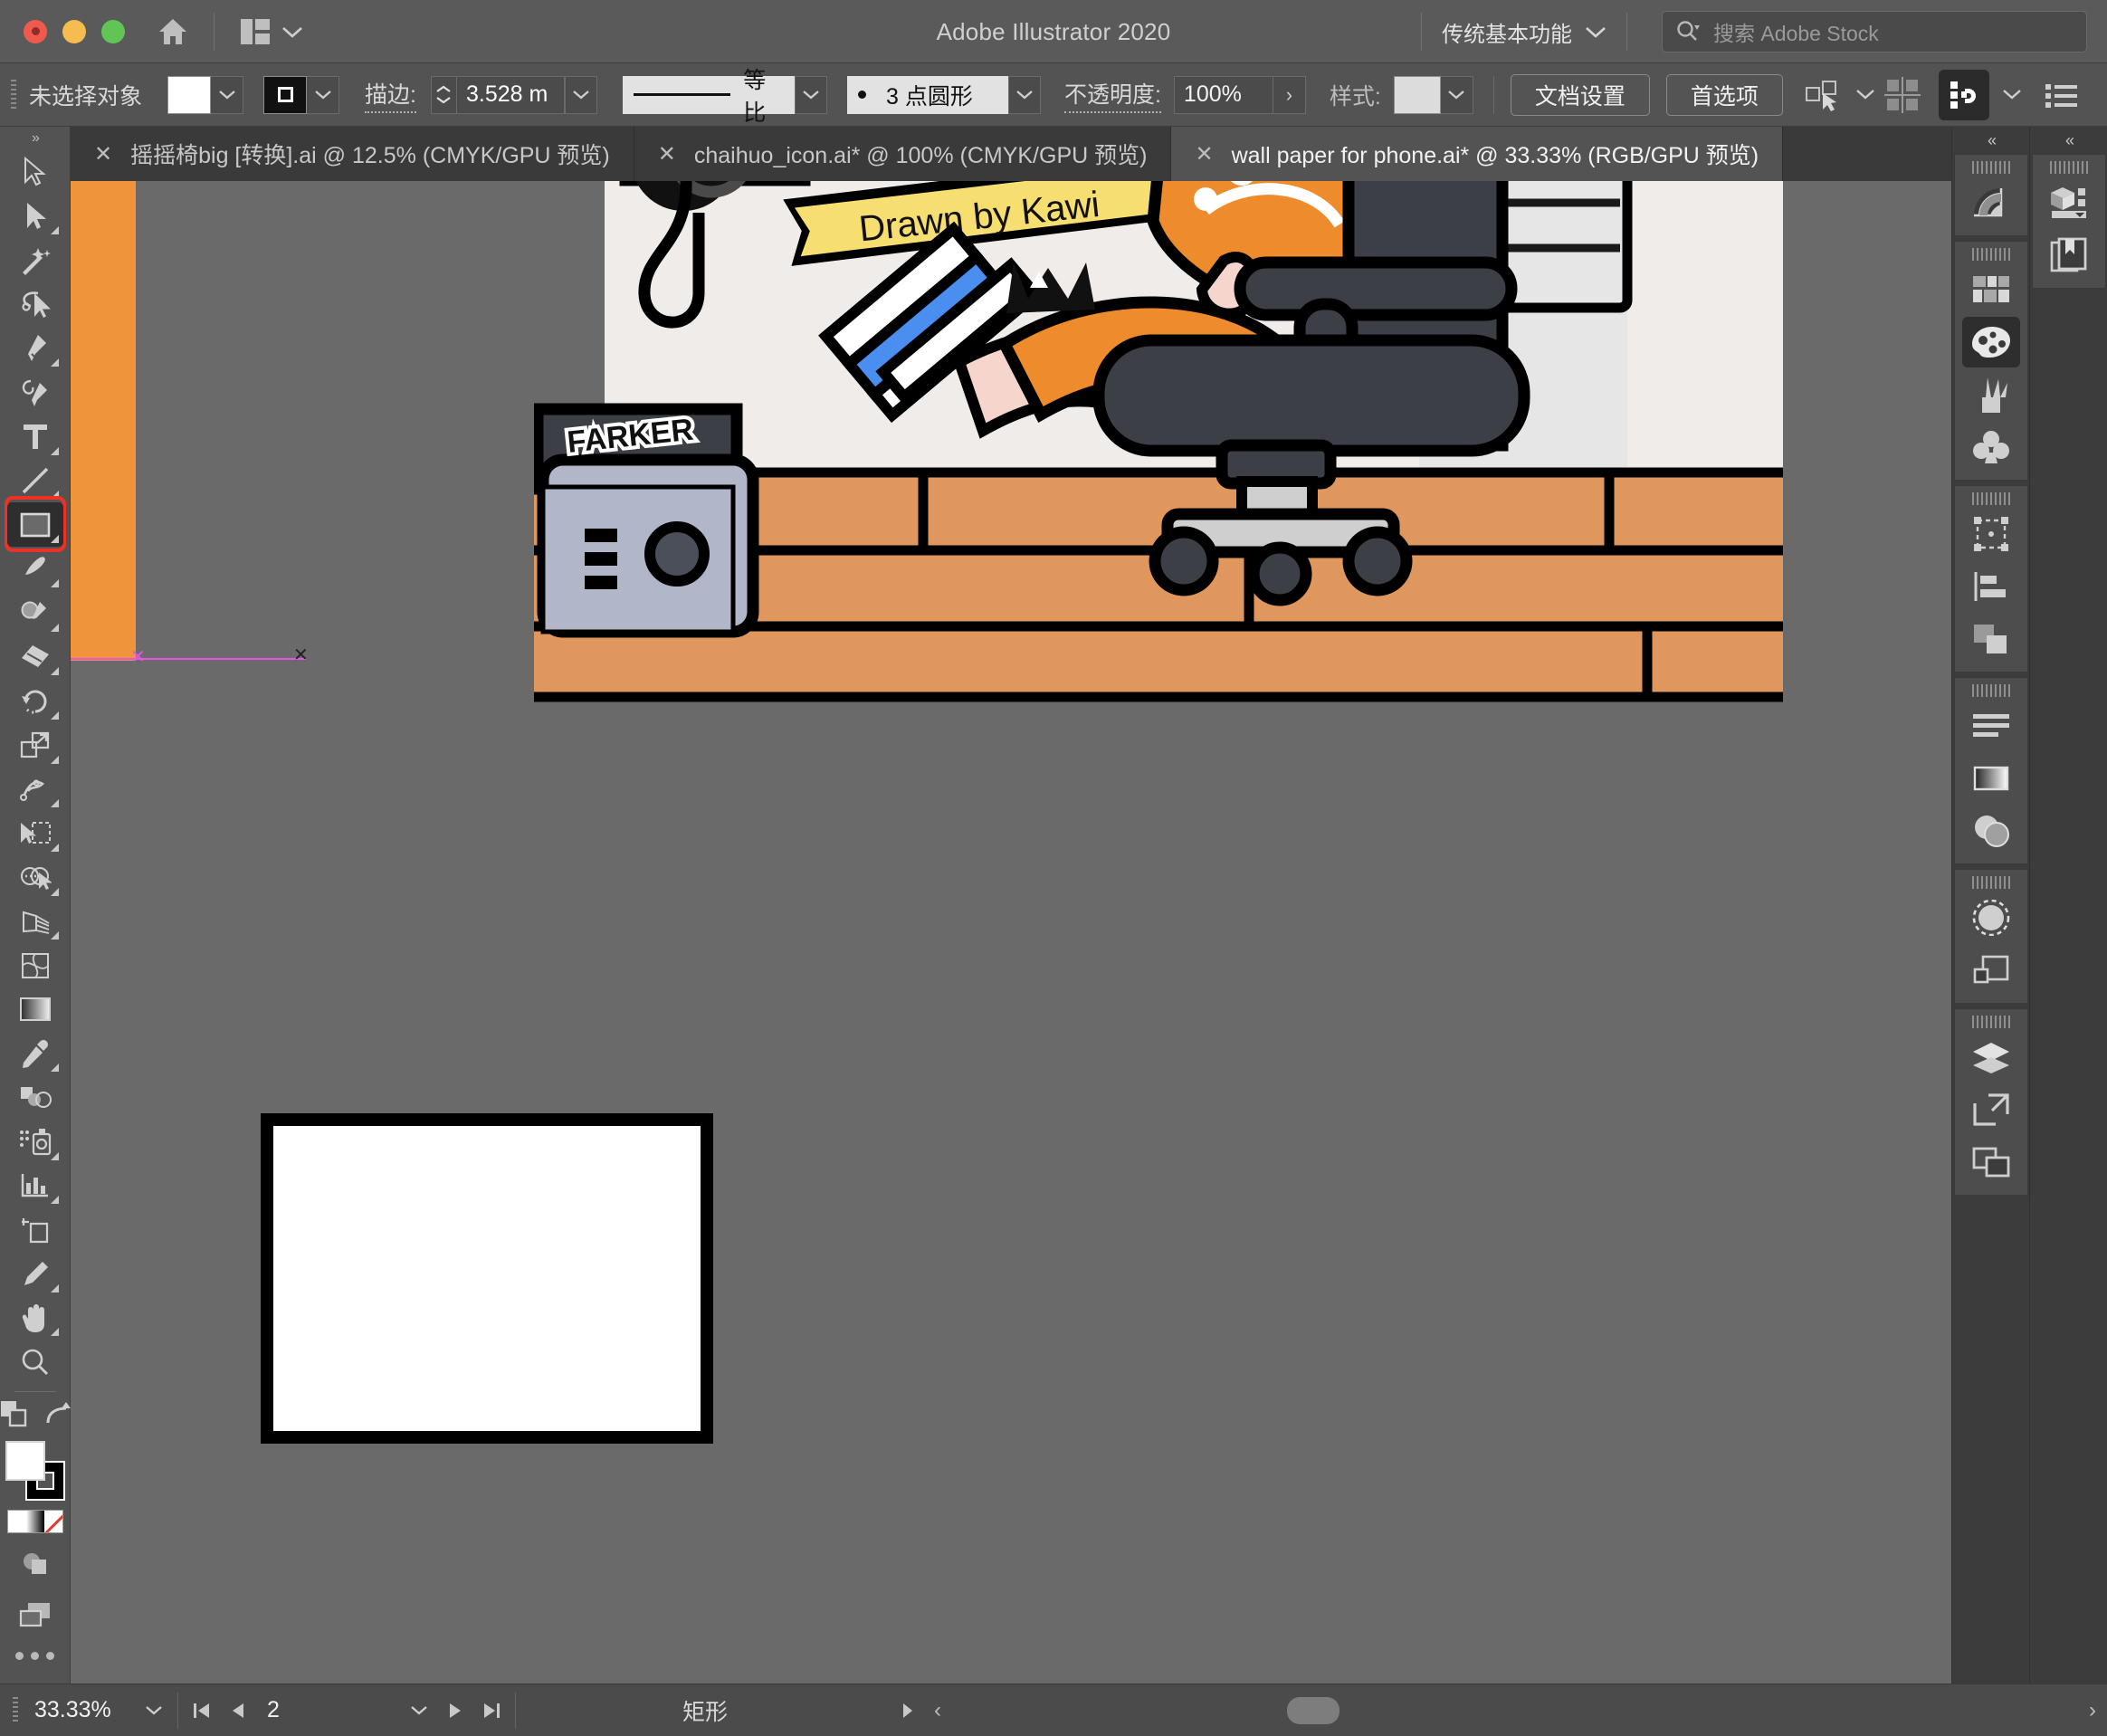 The width and height of the screenshot is (2107, 1736). I want to click on stroke-weight-input: 3.528 m, so click(510, 94).